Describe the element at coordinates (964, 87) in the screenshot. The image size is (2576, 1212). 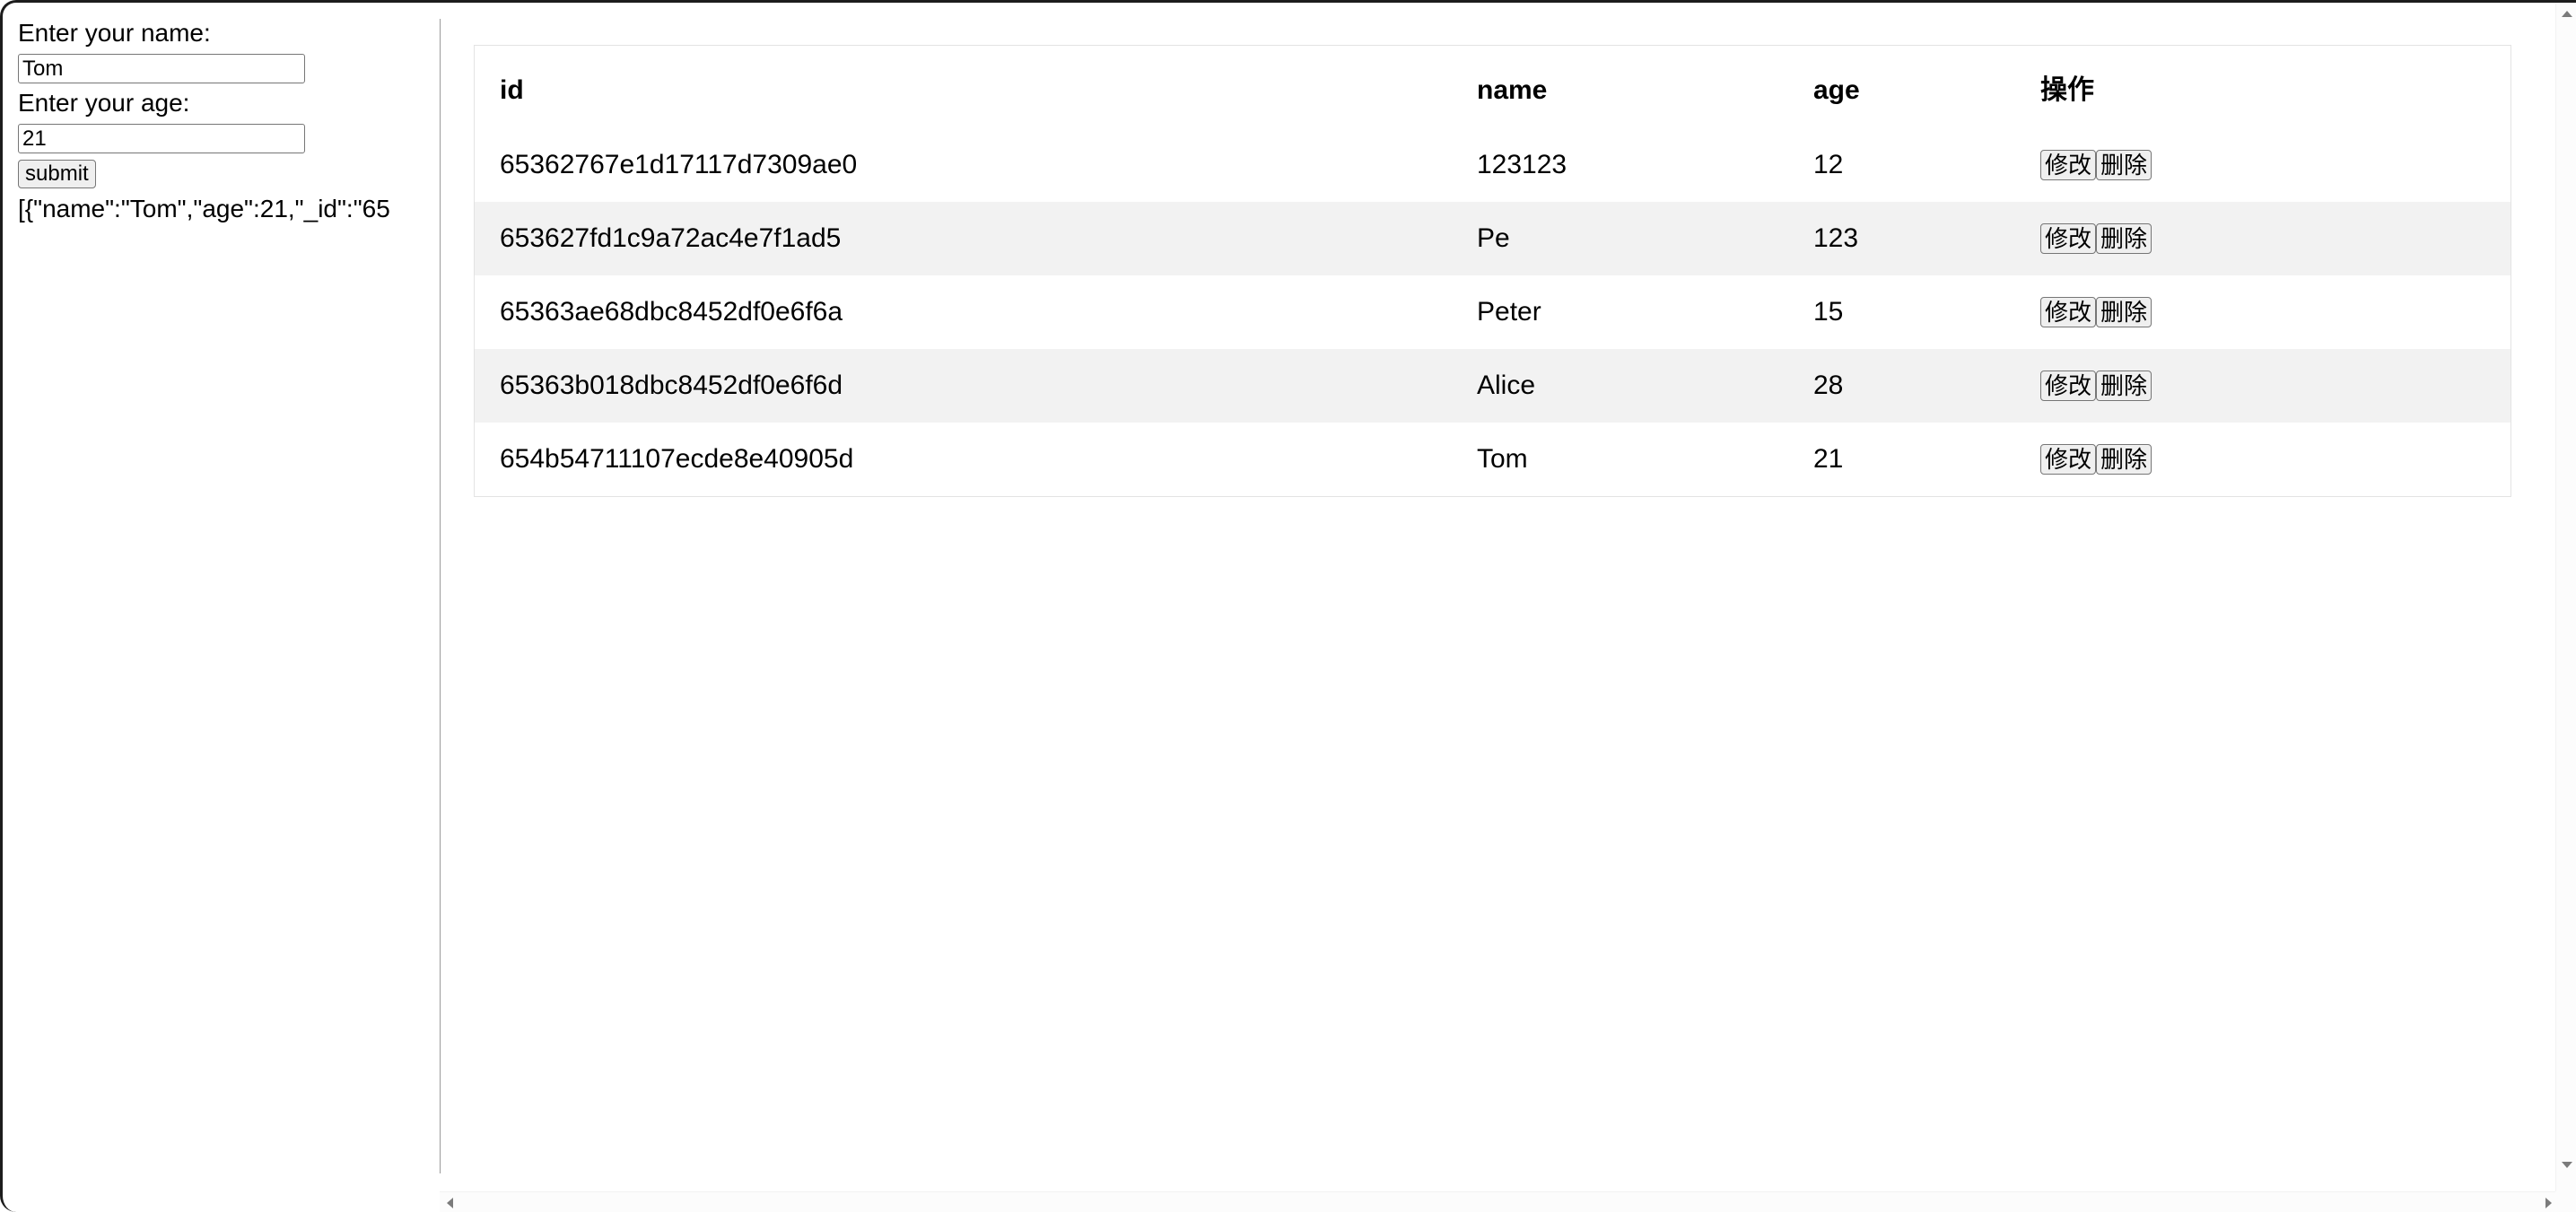
I see `column-header-id: id` at that location.